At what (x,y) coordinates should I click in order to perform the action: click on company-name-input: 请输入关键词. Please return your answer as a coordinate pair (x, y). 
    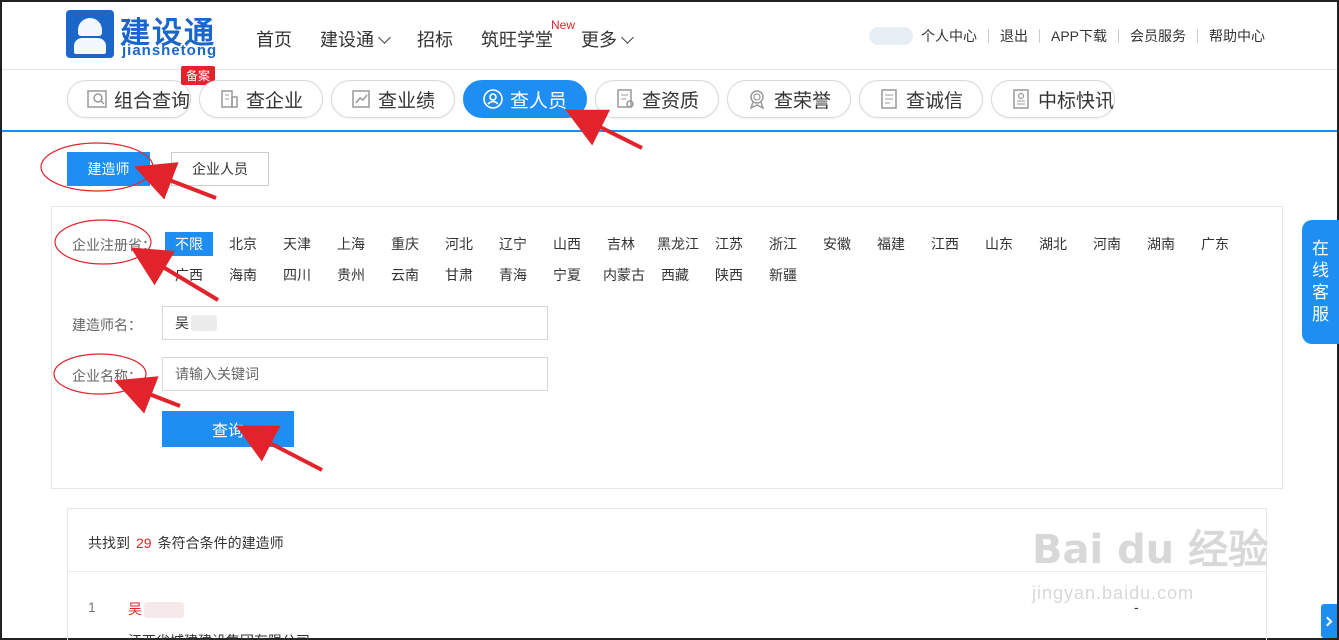
    Looking at the image, I should click on (355, 374).